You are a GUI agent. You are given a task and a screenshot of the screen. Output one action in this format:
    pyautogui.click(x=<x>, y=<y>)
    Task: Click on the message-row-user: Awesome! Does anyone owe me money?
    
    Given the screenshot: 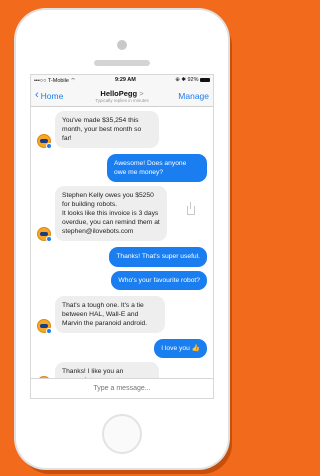 What is the action you would take?
    pyautogui.click(x=122, y=168)
    